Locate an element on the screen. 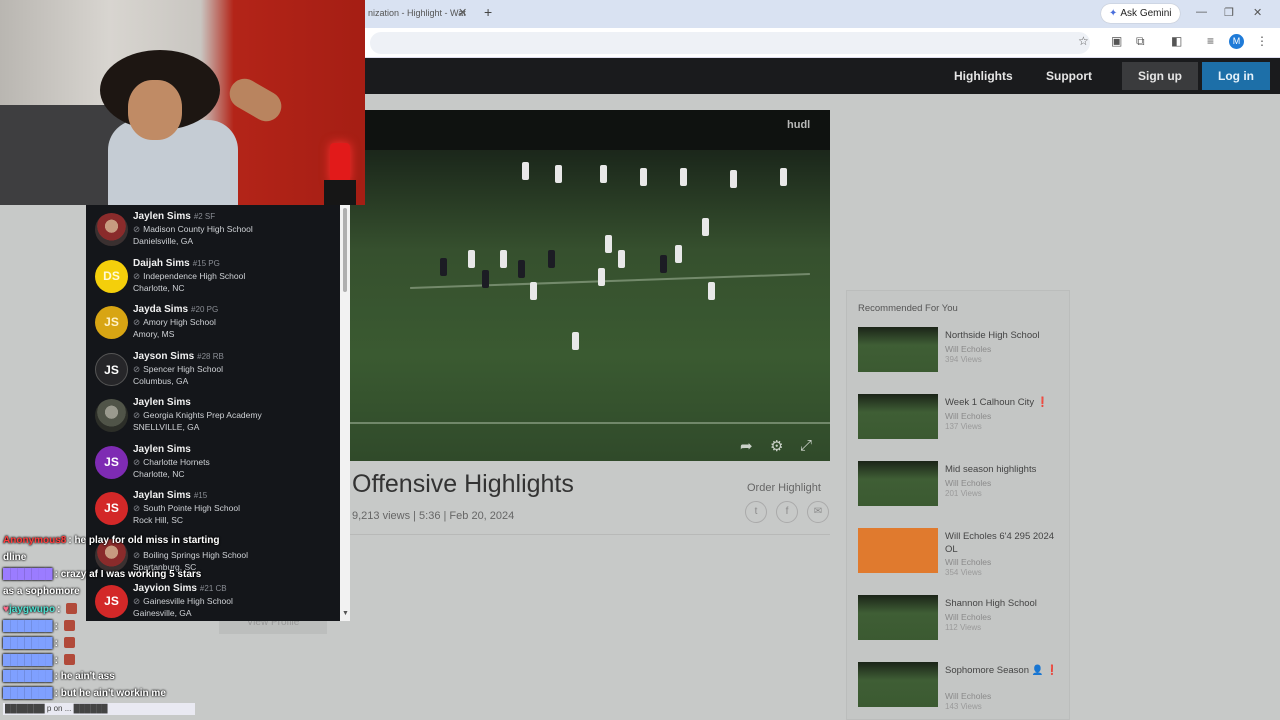  extension-icon: ▣ is located at coordinates (1116, 41).